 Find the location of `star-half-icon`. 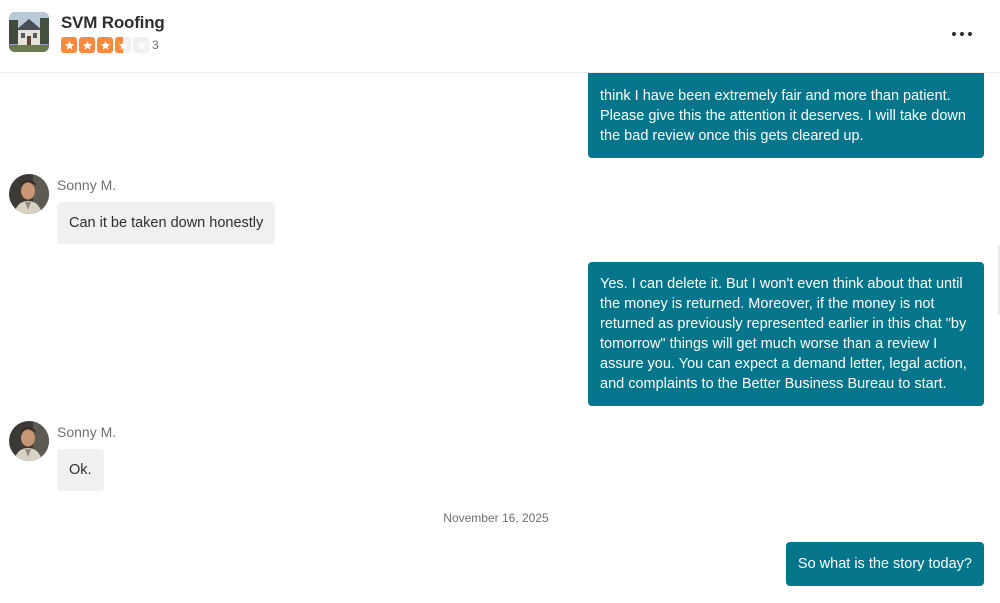

star-half-icon is located at coordinates (123, 45).